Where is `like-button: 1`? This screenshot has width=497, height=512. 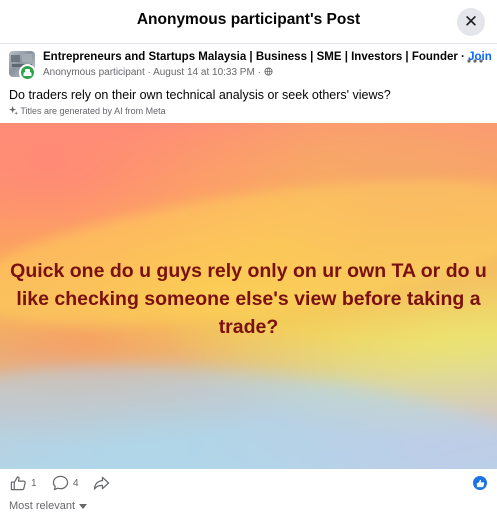 like-button: 1 is located at coordinates (23, 483).